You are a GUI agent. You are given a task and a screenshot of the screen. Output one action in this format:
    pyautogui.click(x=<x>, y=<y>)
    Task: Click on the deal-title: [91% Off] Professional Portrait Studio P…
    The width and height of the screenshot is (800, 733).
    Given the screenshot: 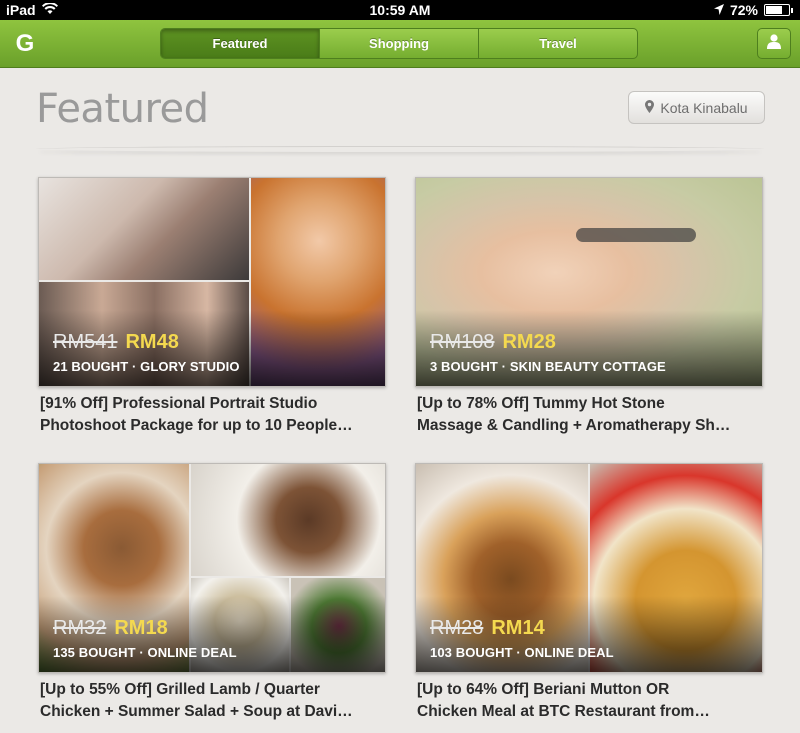 What is the action you would take?
    pyautogui.click(x=212, y=415)
    